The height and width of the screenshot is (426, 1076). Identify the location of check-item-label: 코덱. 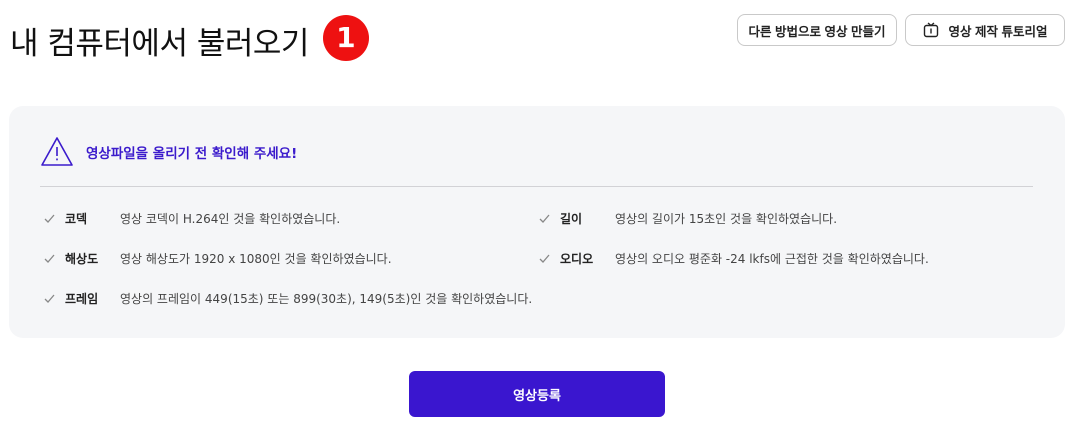
(76, 219).